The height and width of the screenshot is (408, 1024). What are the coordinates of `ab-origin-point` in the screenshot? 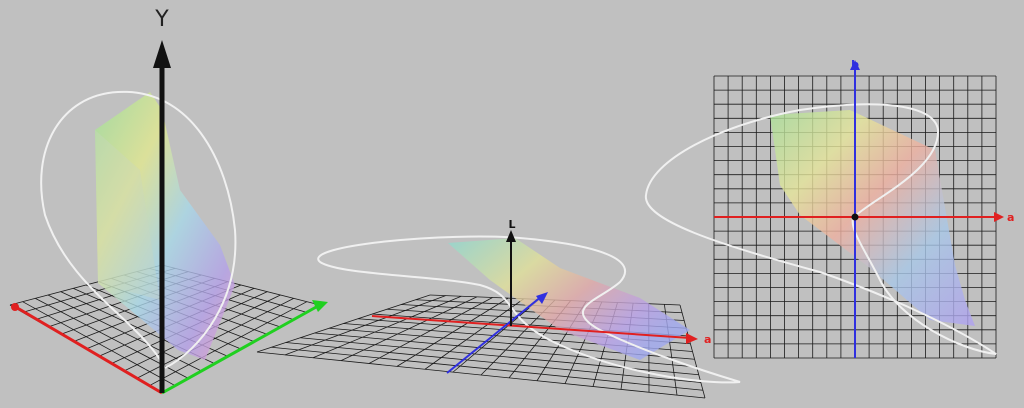 It's located at (855, 217).